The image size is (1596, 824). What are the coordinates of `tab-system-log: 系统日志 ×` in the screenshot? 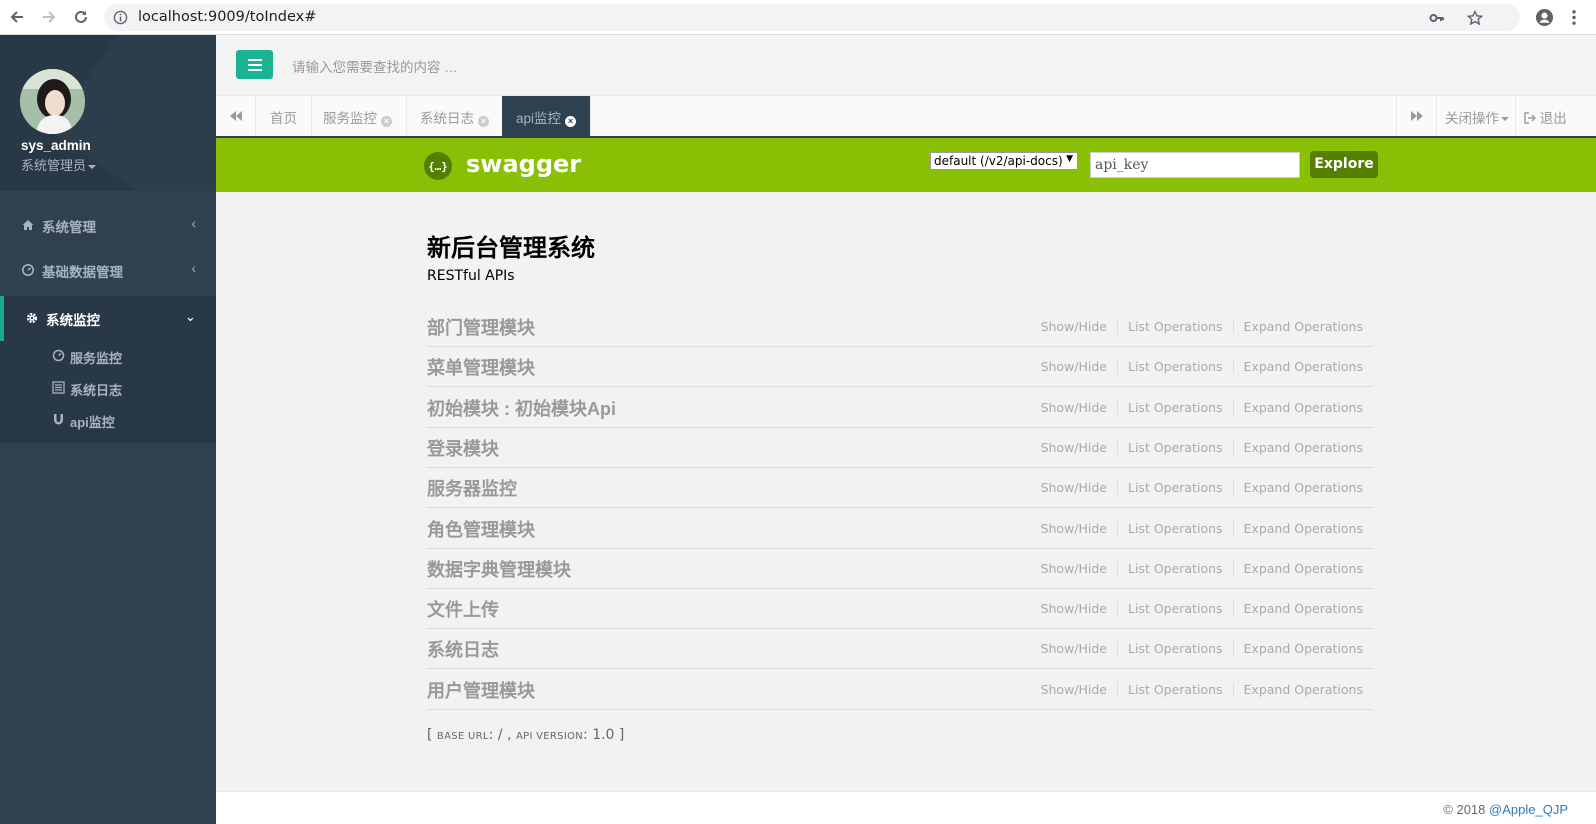 It's located at (455, 116).